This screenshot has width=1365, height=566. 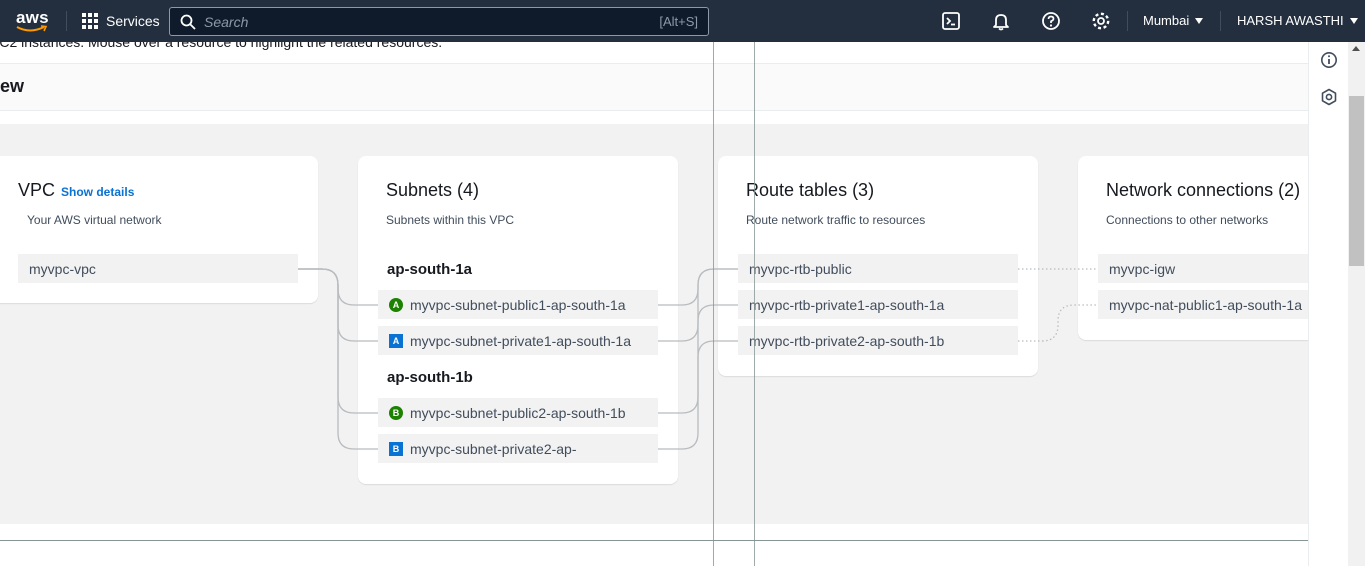 What do you see at coordinates (32, 28) in the screenshot?
I see `aws-smile-icon` at bounding box center [32, 28].